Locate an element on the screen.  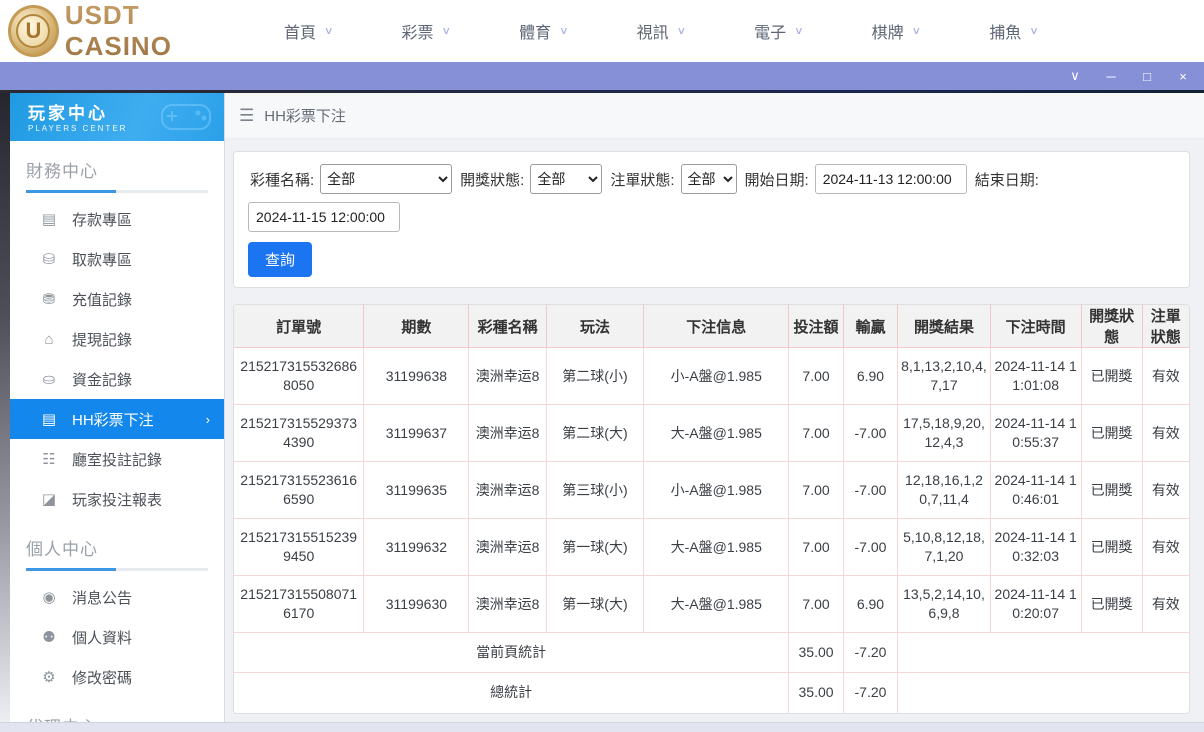
sidebar-item-資金記錄: ⛀ 資金記錄 is located at coordinates (117, 379).